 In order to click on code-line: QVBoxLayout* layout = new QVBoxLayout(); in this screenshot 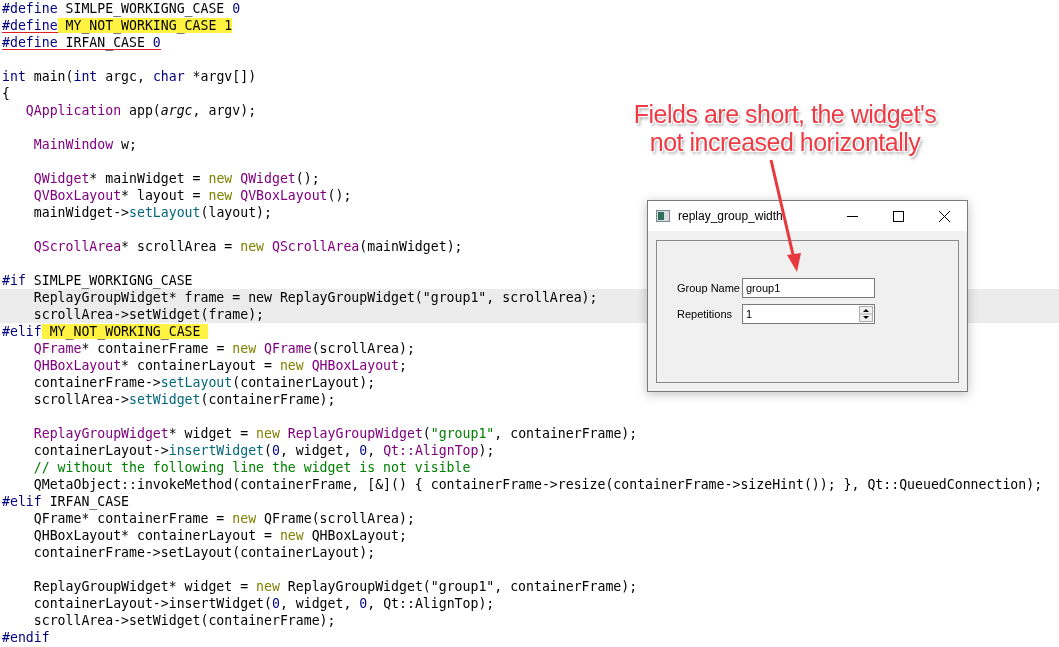, I will do `click(192, 195)`.